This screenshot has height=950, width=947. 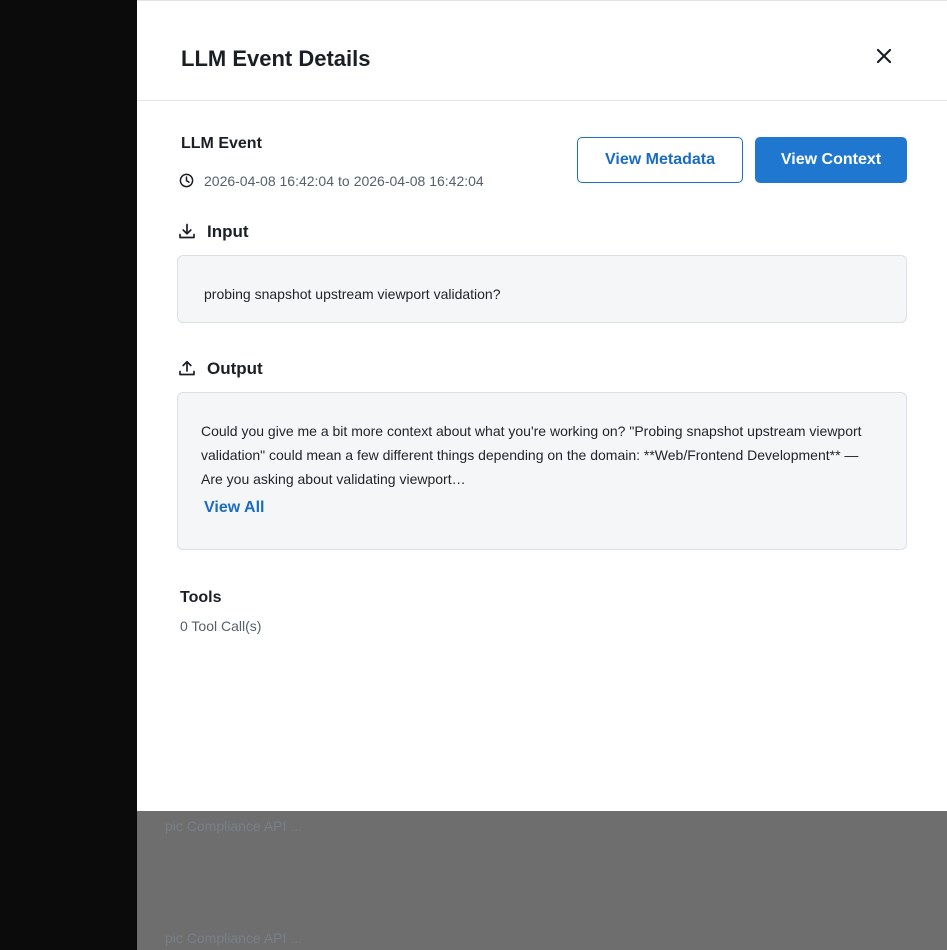 I want to click on view-metadata-button: View Metadata, so click(x=660, y=160).